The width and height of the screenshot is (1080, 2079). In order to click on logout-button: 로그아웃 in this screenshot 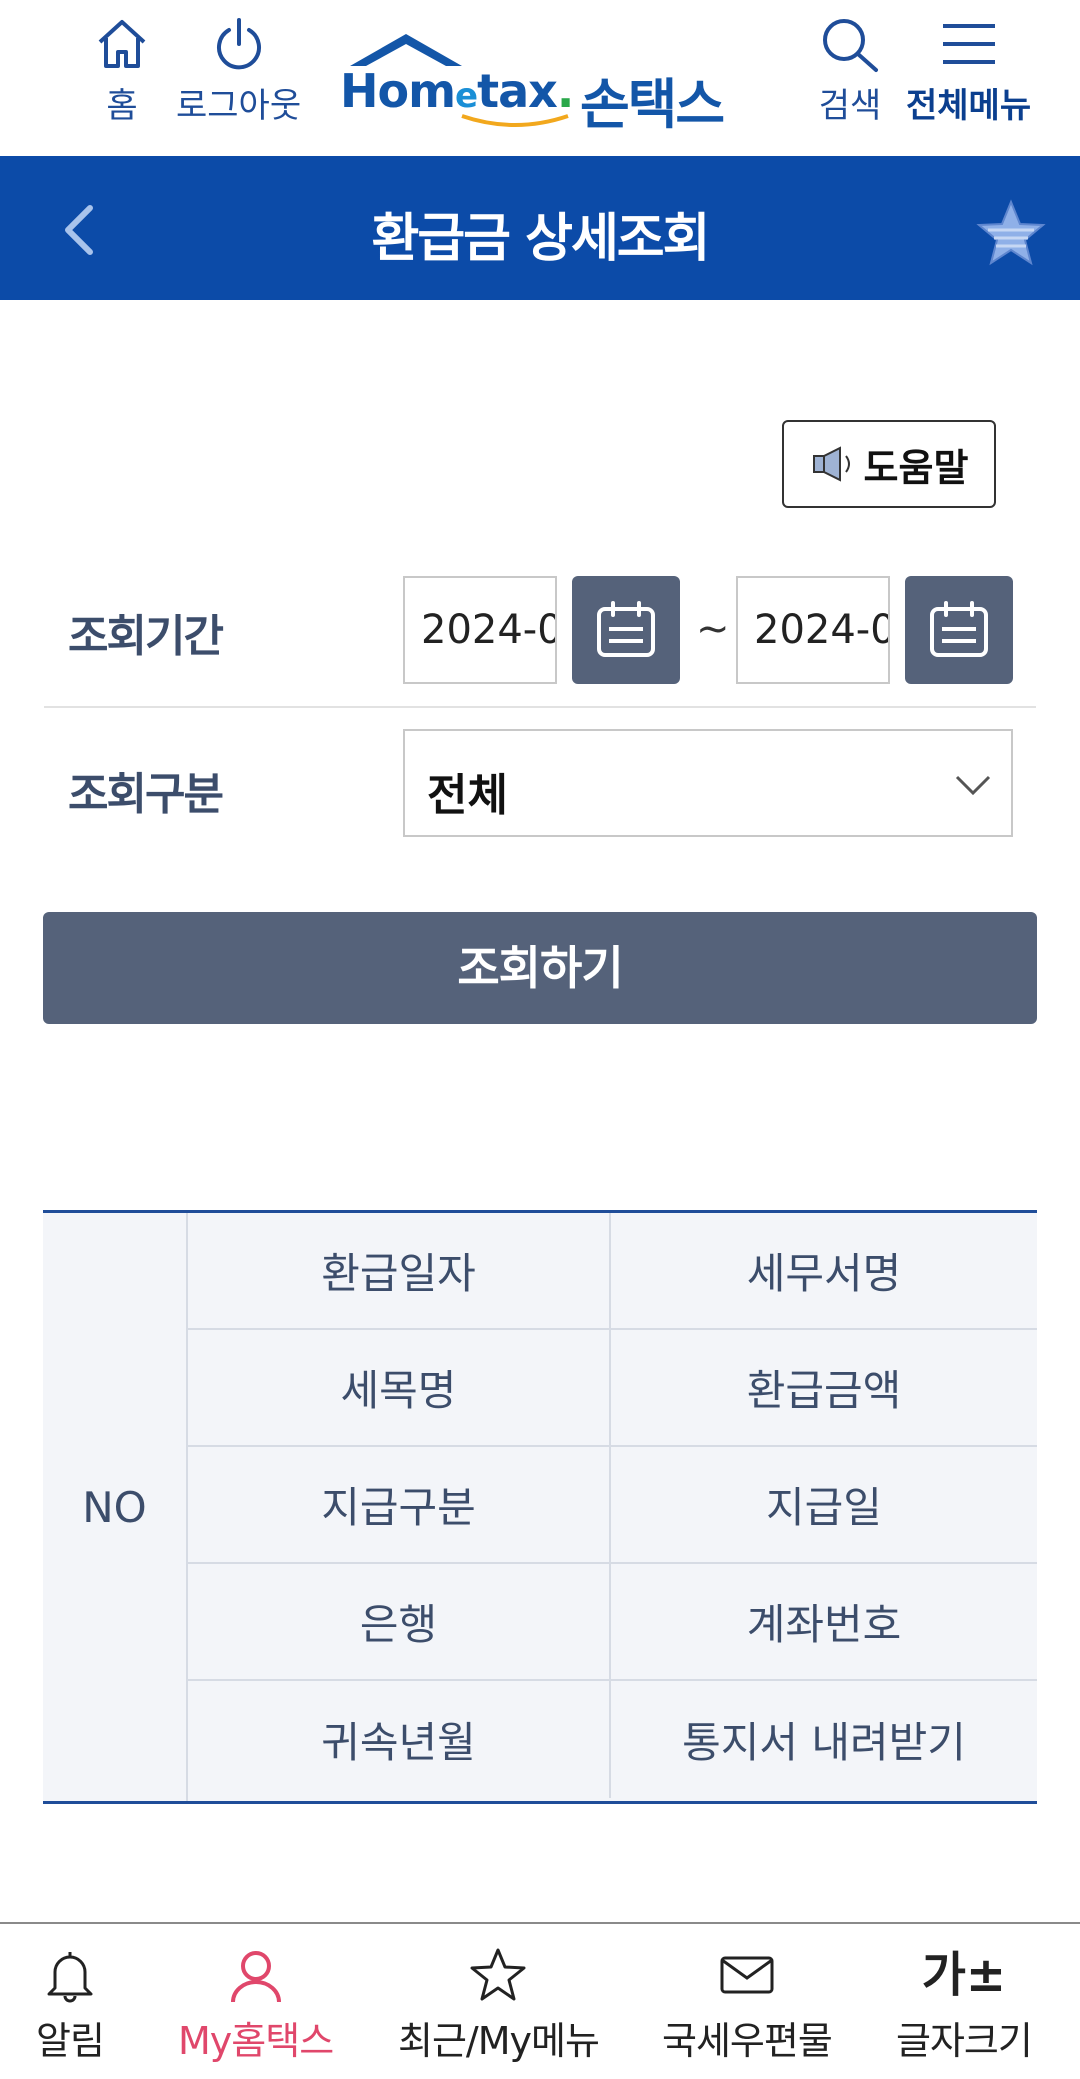, I will do `click(238, 70)`.